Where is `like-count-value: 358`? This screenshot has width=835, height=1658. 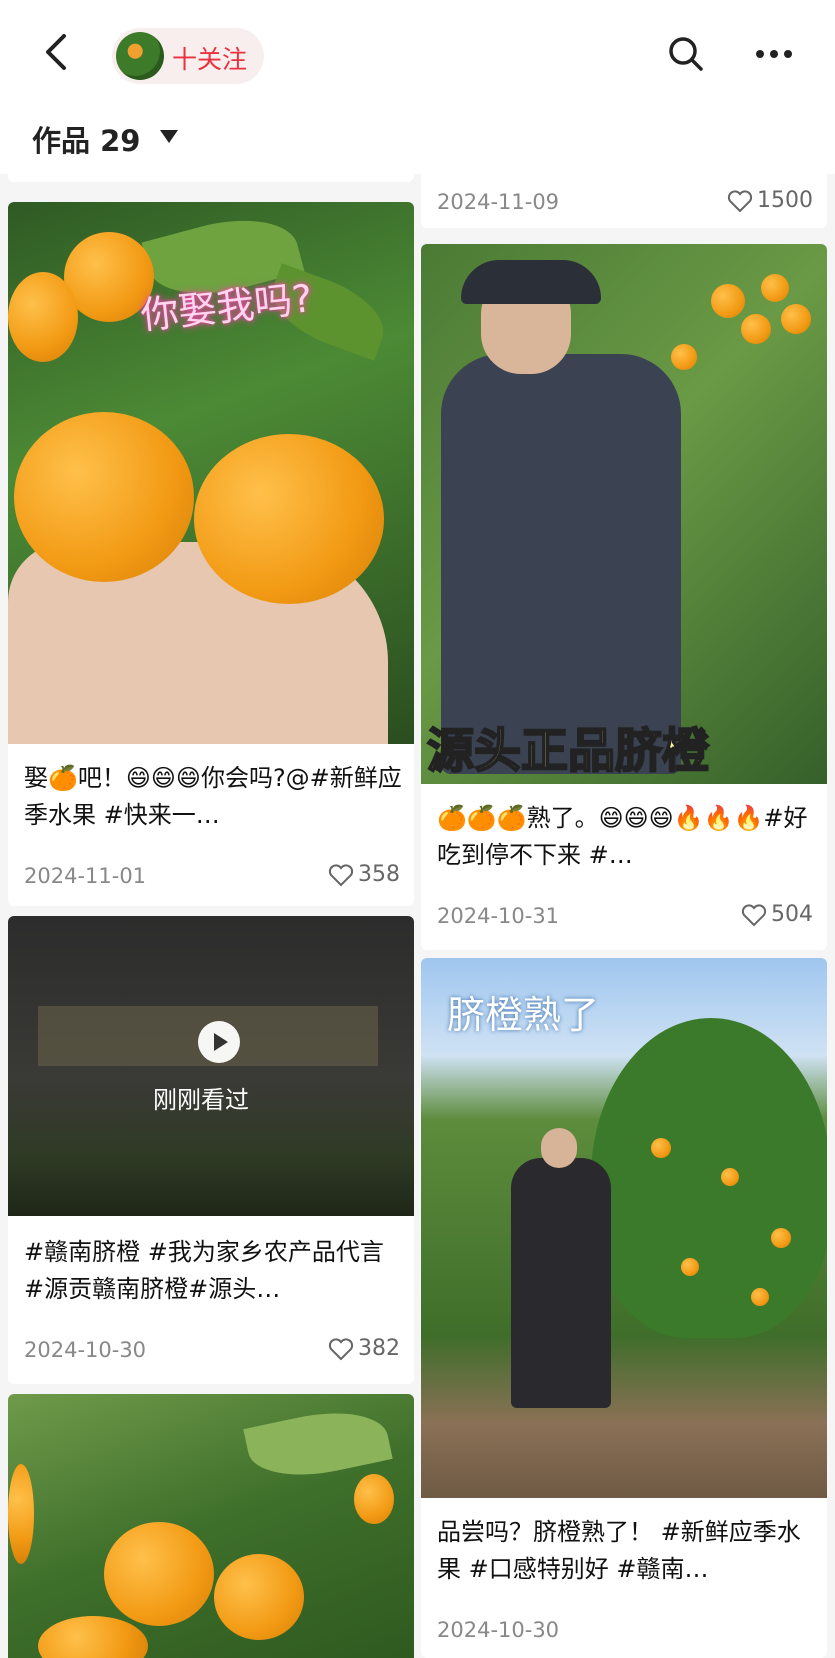
like-count-value: 358 is located at coordinates (379, 874).